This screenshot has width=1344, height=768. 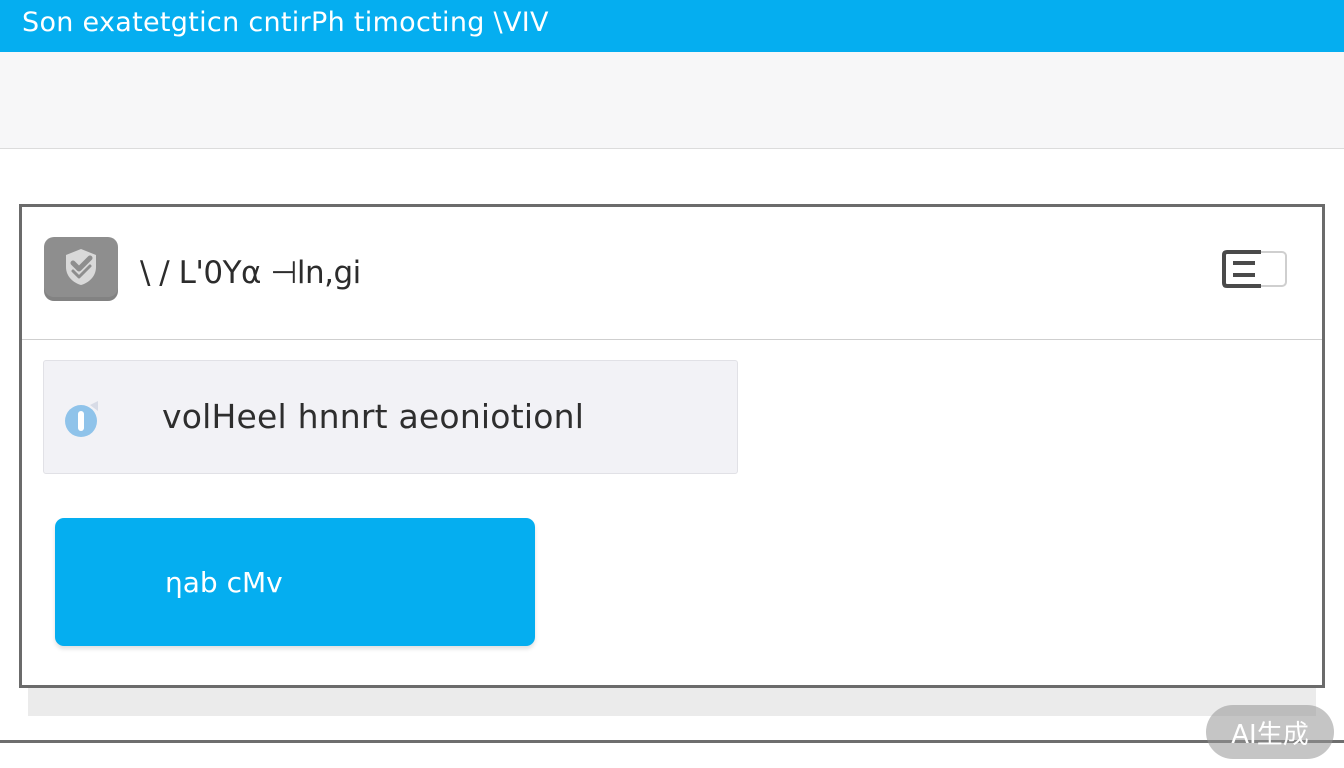 What do you see at coordinates (224, 582) in the screenshot?
I see `primary-button-label: ηab cMv` at bounding box center [224, 582].